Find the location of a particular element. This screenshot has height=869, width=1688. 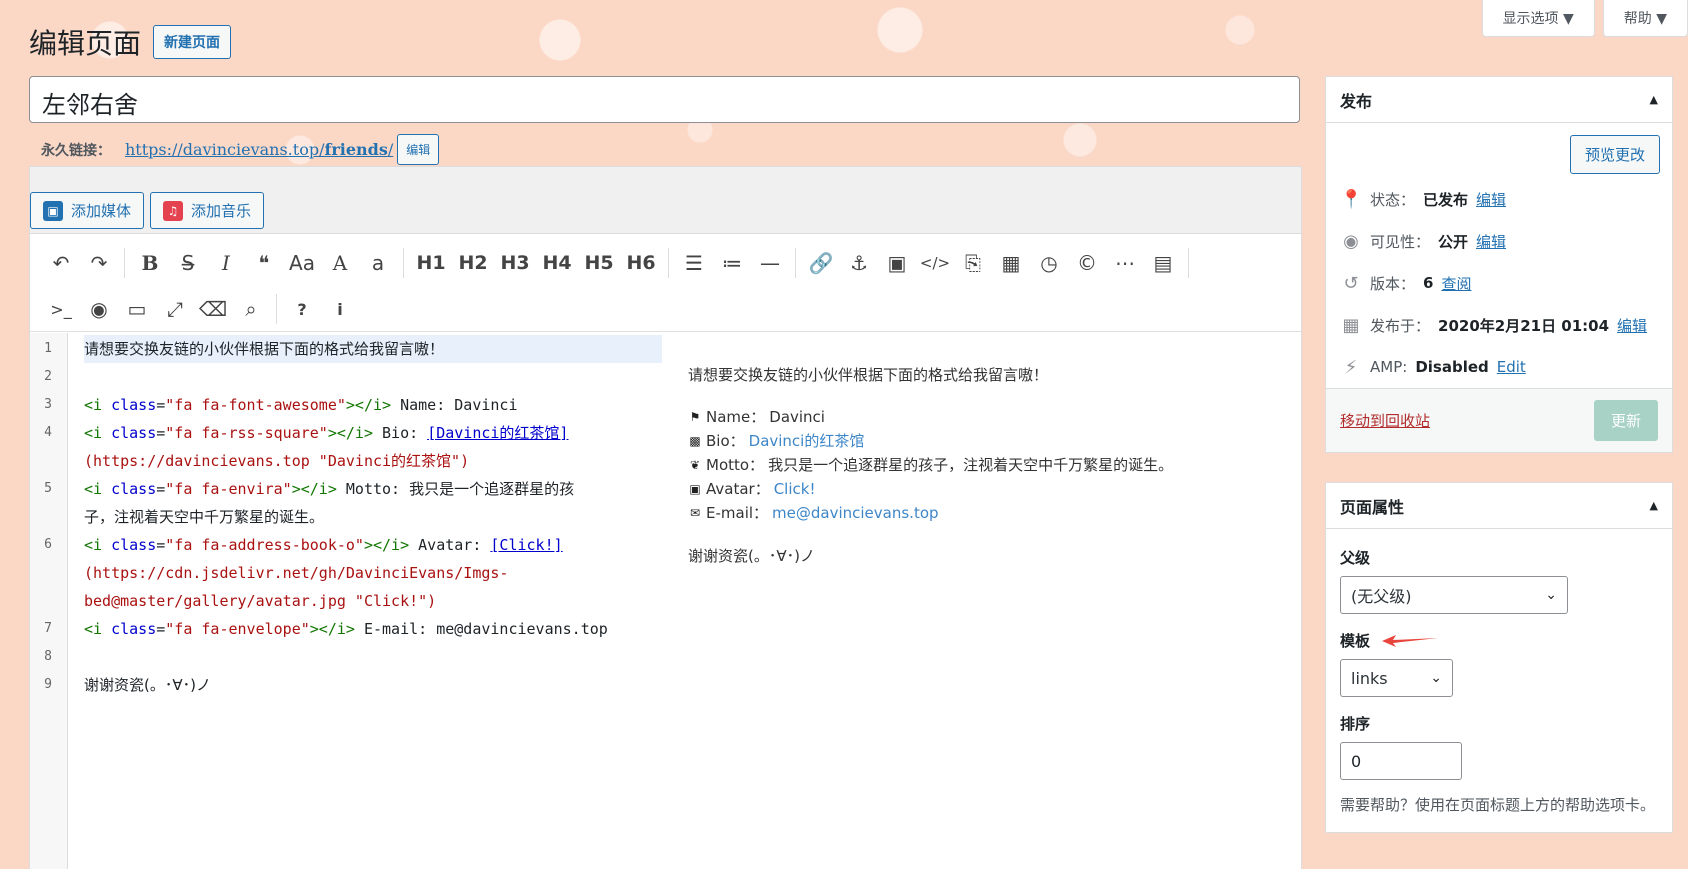

preview-intro: 请想要交换友链的小伙伴根据下面的格式给我留言嗷！ is located at coordinates (868, 375).